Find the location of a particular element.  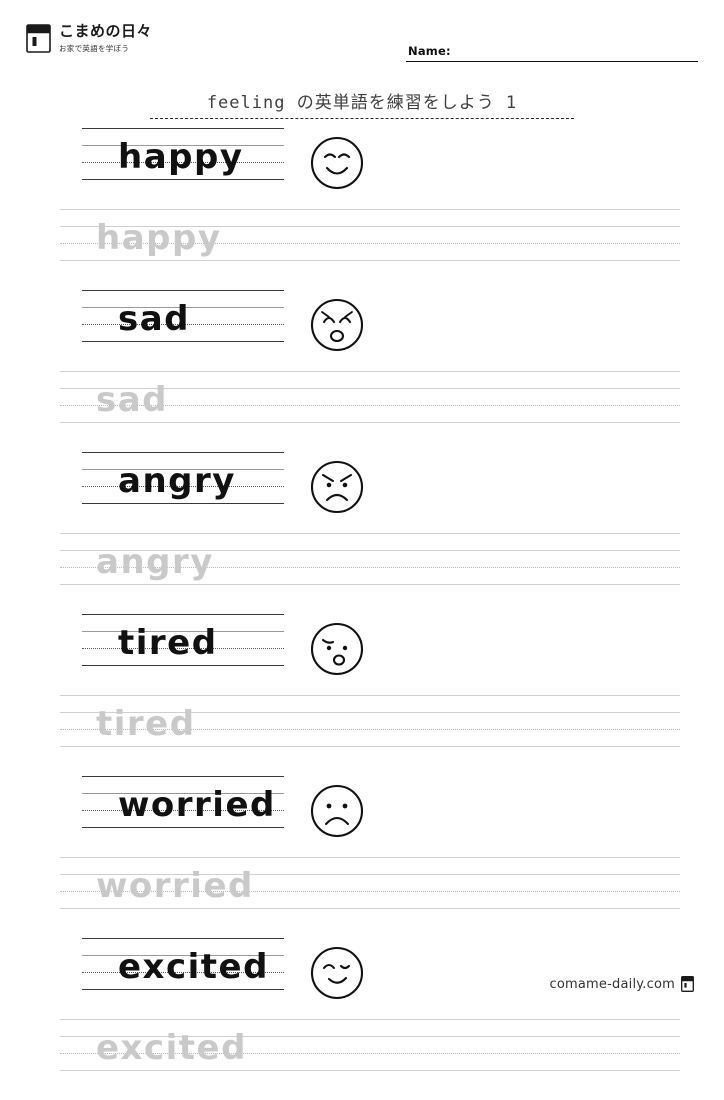

name-field: Name: is located at coordinates (552, 53).